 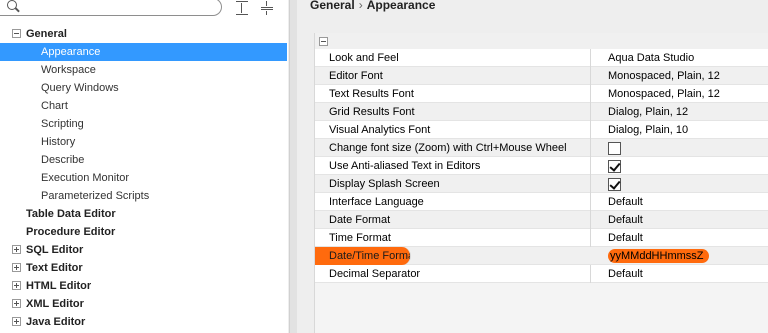 What do you see at coordinates (453, 184) in the screenshot?
I see `property-name: Display Splash Screen` at bounding box center [453, 184].